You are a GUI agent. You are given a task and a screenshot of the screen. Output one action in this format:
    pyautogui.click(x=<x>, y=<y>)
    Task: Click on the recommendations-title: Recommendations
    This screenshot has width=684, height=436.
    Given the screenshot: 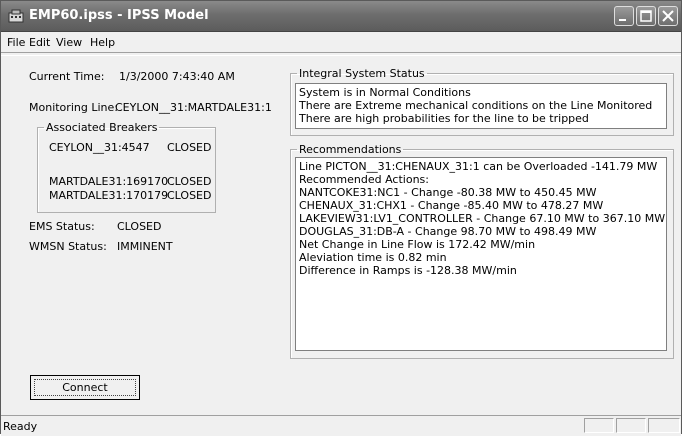 What is the action you would take?
    pyautogui.click(x=350, y=149)
    